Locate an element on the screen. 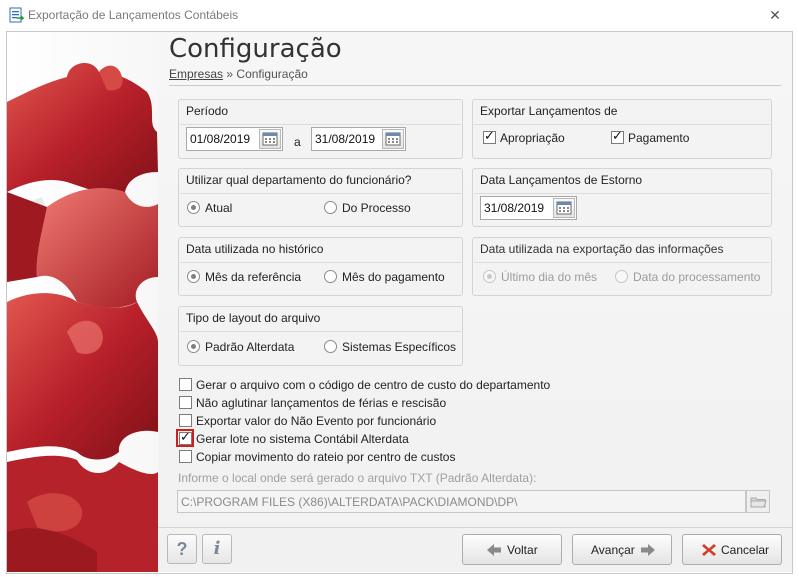  departamento-option-label: Atual is located at coordinates (219, 208).